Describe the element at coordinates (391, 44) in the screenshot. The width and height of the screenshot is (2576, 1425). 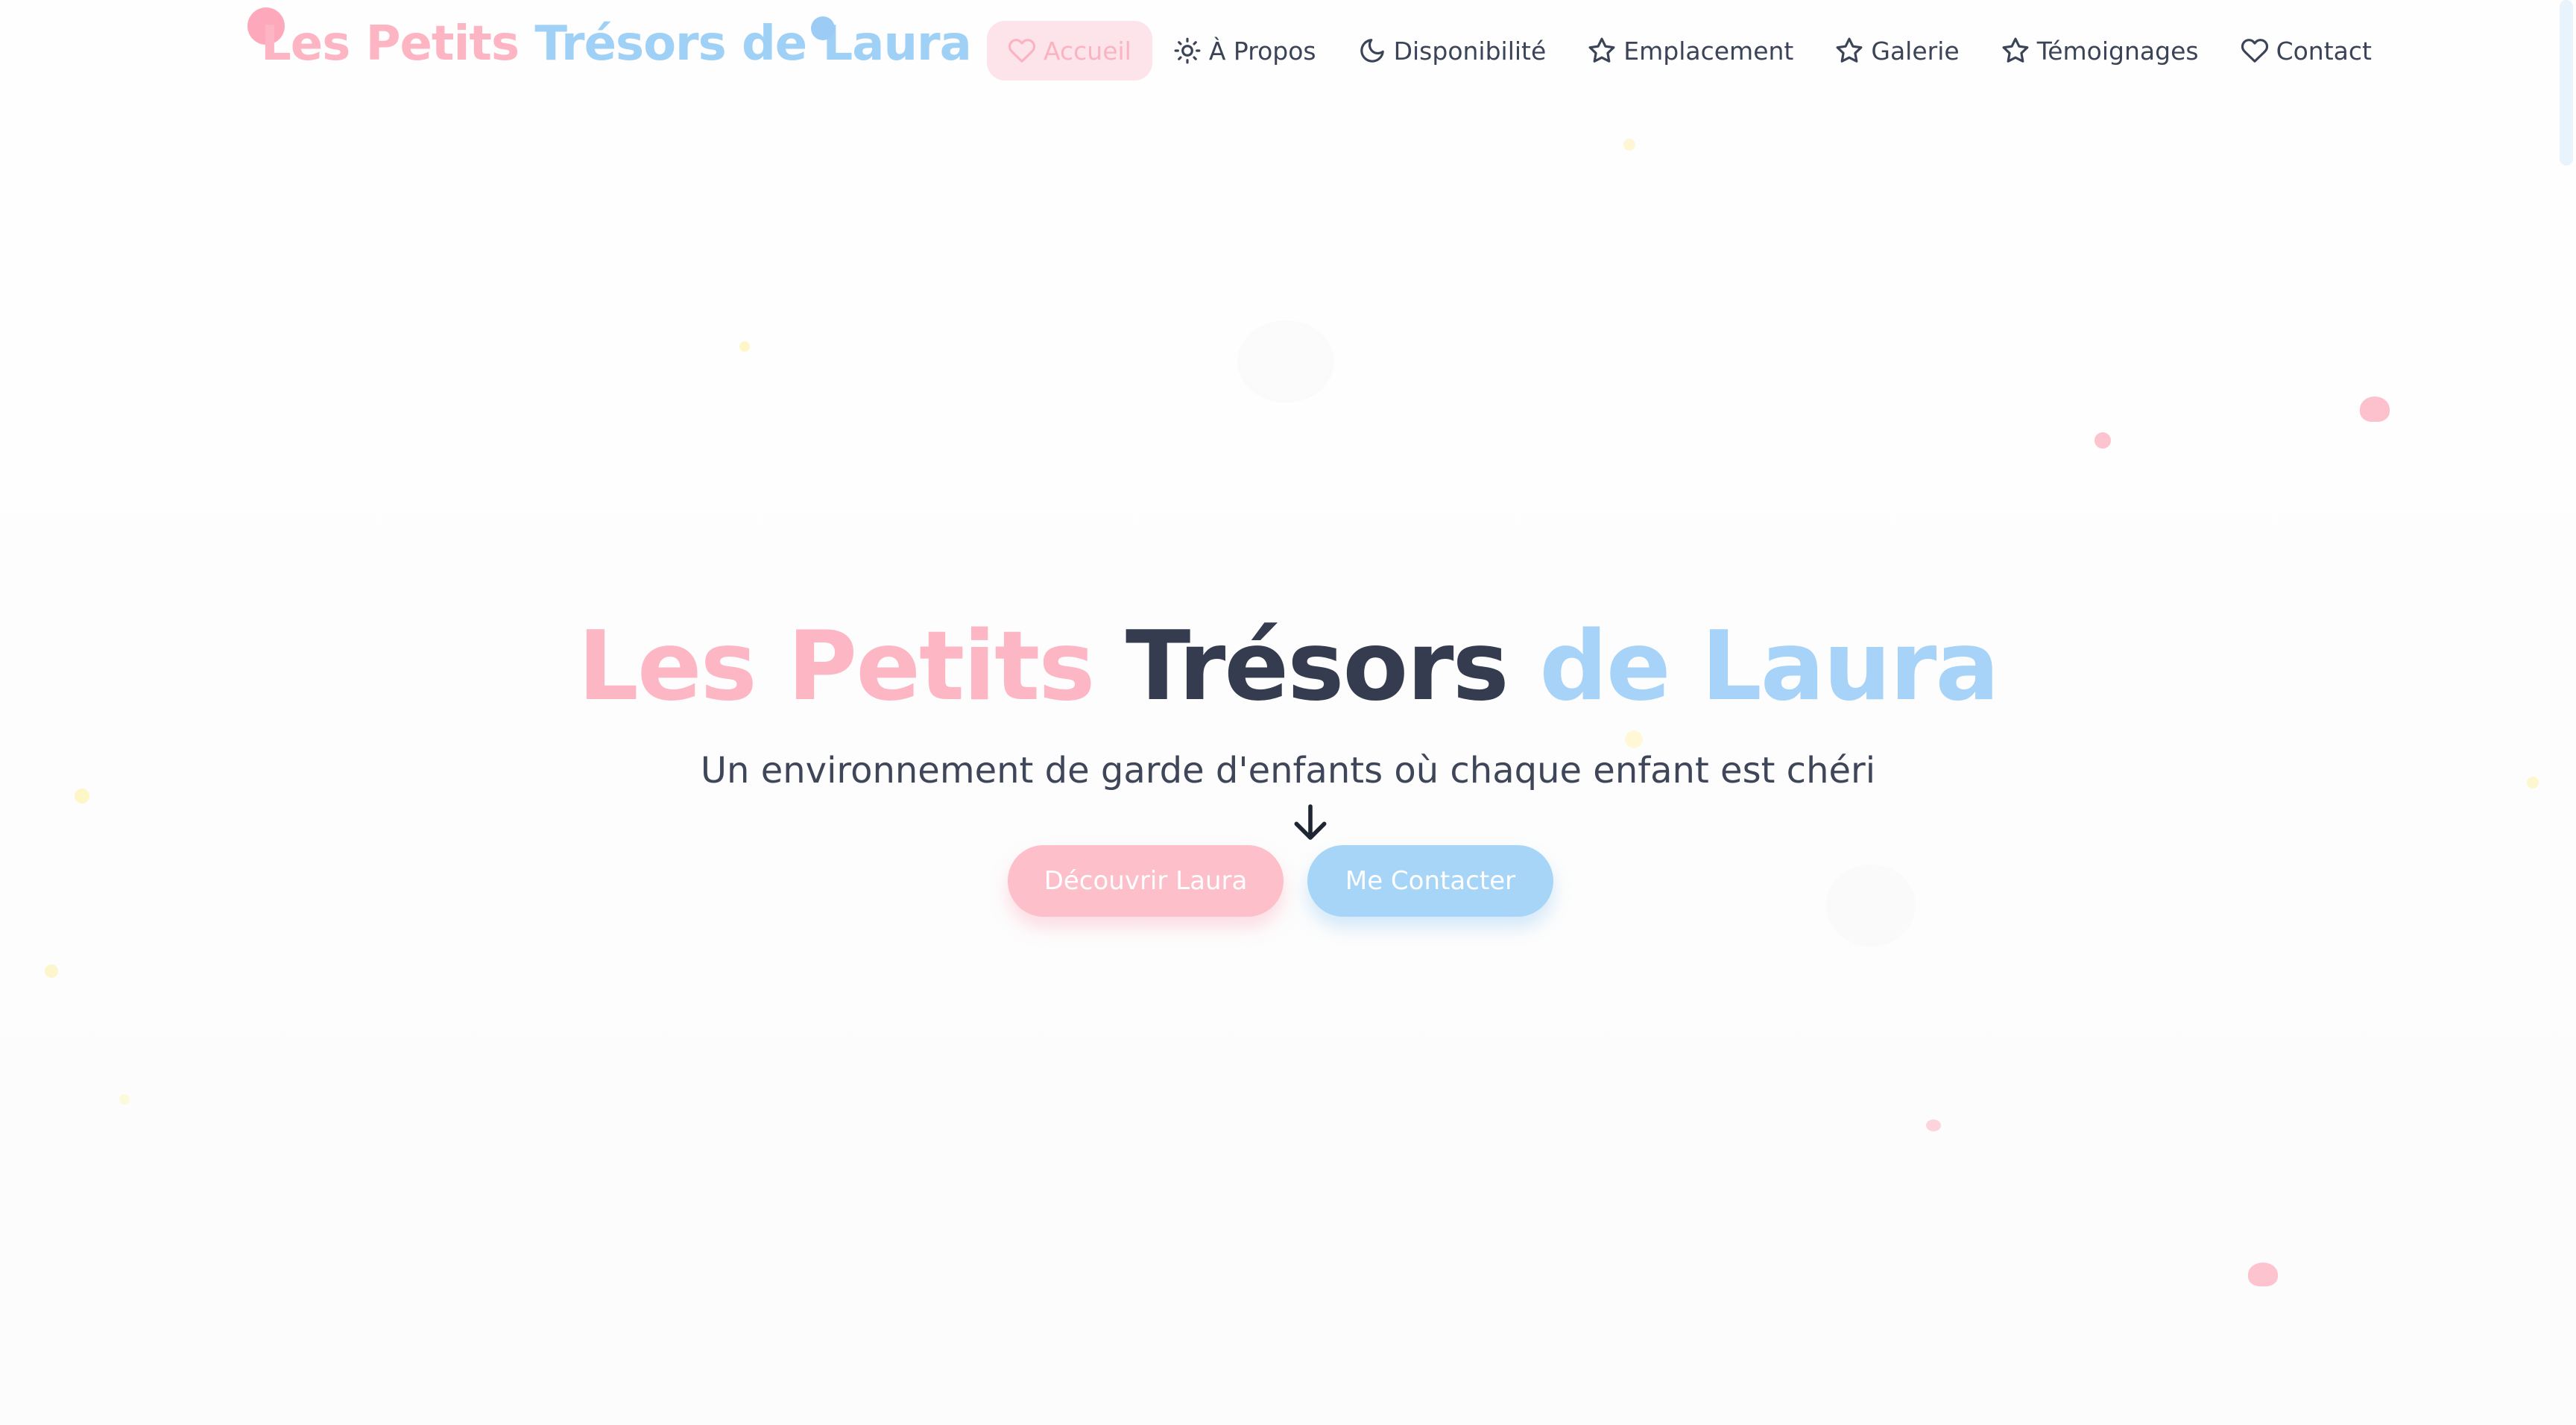
I see `brand-name-part1: Les Petits` at that location.